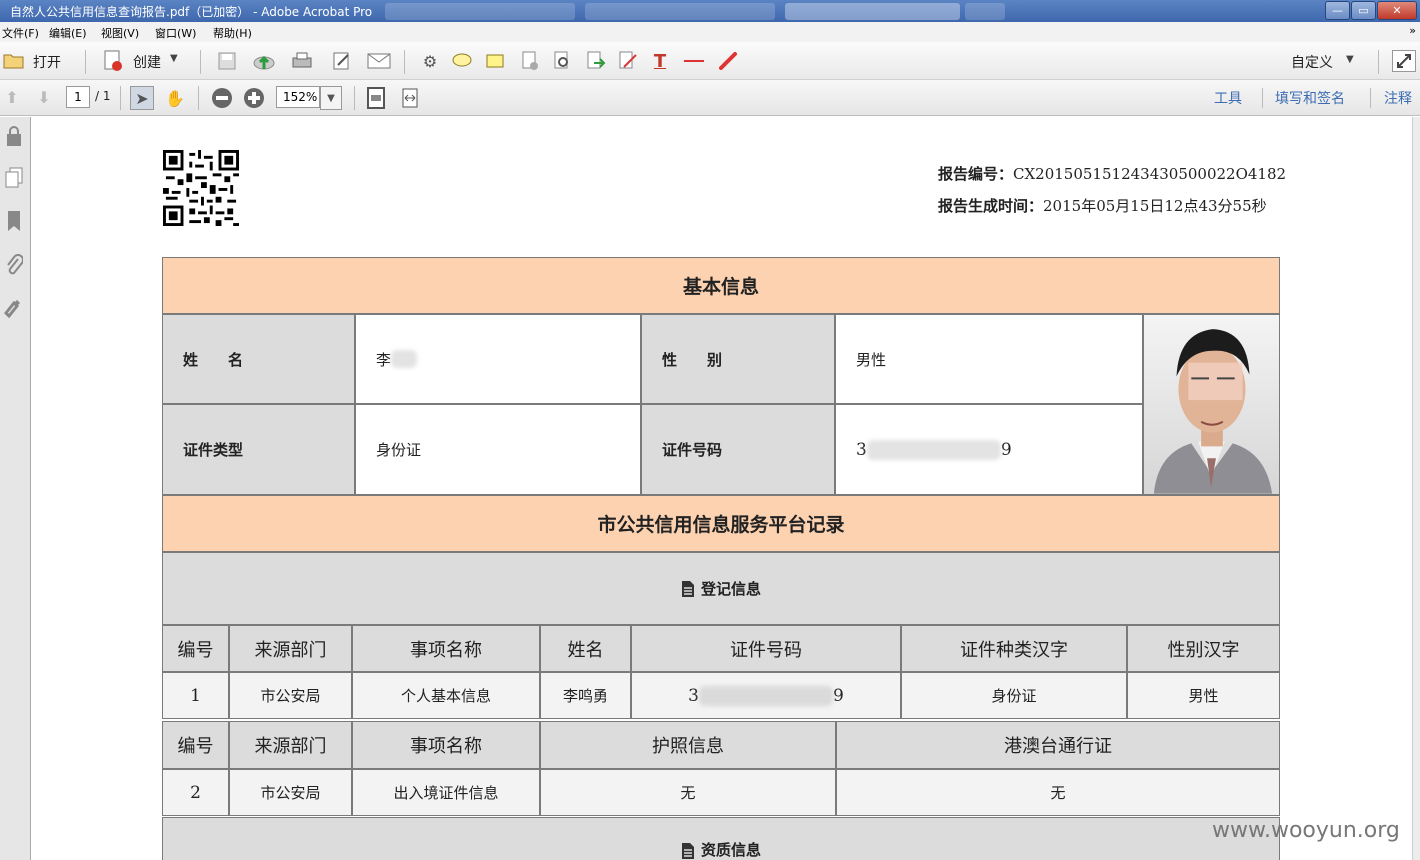  What do you see at coordinates (113, 61) in the screenshot?
I see `create-pdf-icon` at bounding box center [113, 61].